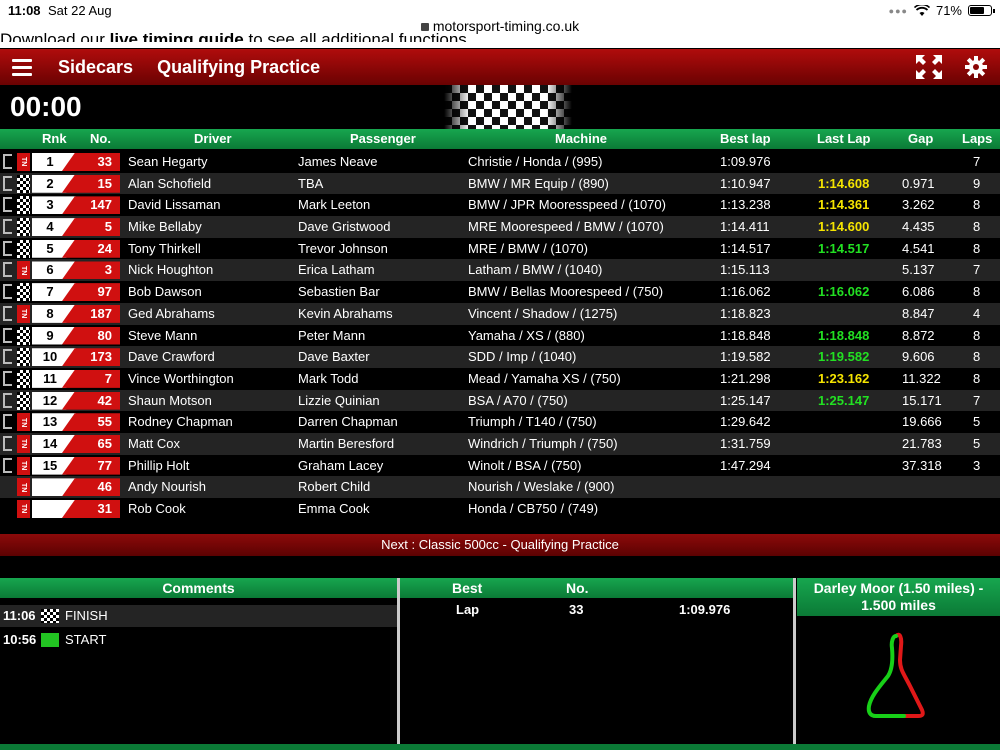  What do you see at coordinates (334, 487) in the screenshot?
I see `passenger-name: Robert Child` at bounding box center [334, 487].